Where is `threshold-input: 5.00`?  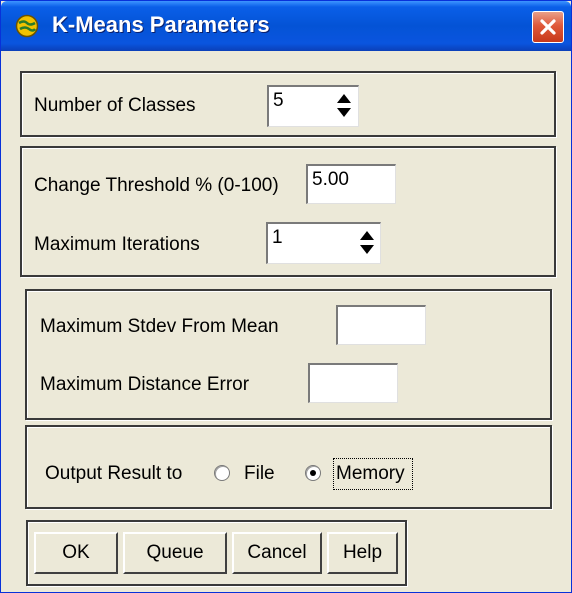
threshold-input: 5.00 is located at coordinates (351, 184).